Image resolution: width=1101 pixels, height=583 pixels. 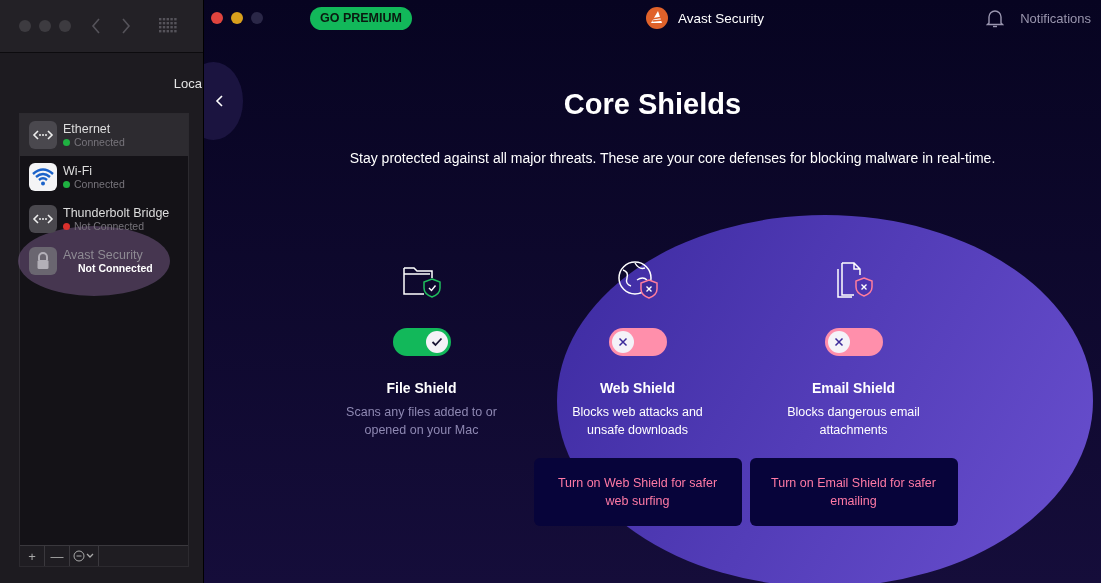 I want to click on network-service-item: Wi-Fi Connected, so click(x=104, y=177).